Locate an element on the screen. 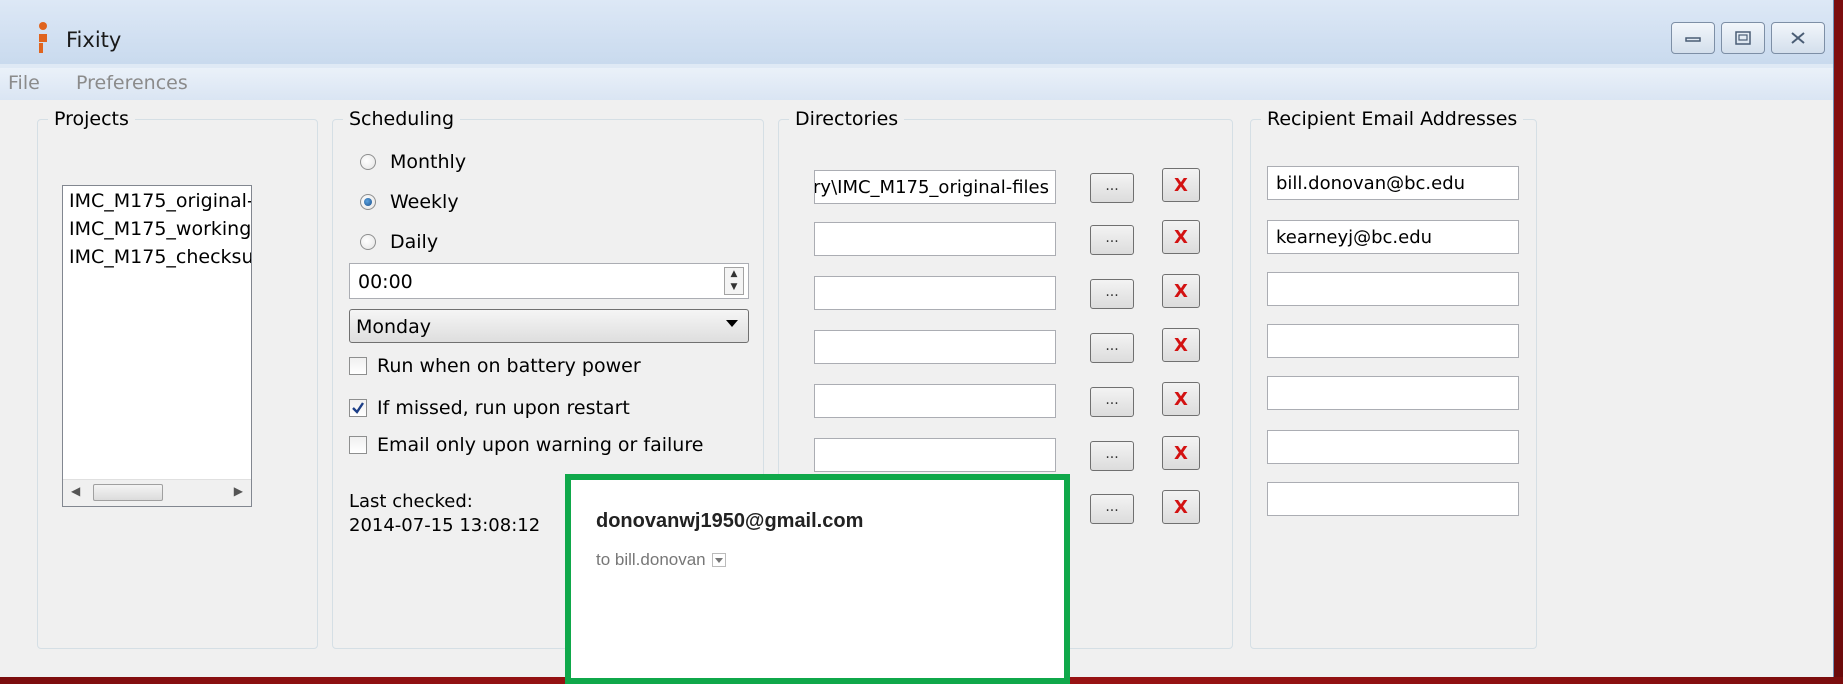 The height and width of the screenshot is (684, 1843). projects-legend: Projects is located at coordinates (91, 119).